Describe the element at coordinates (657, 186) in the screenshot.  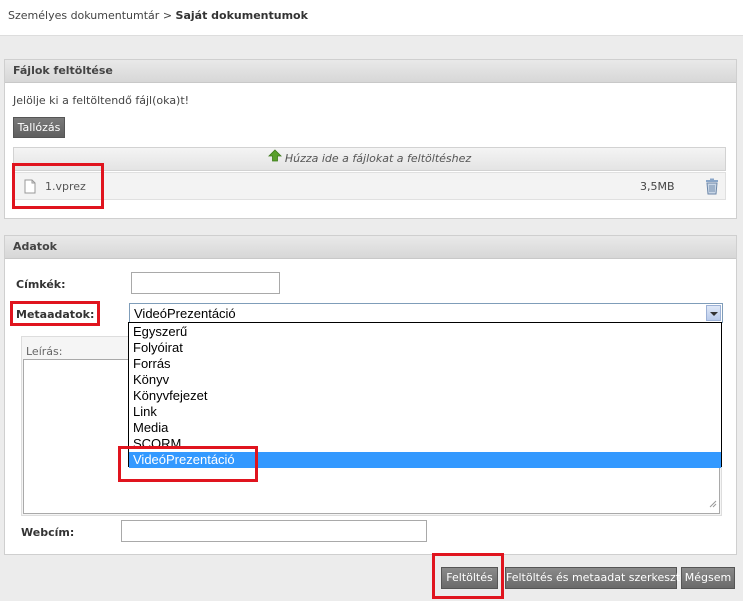
I see `file-size: 3,5MB` at that location.